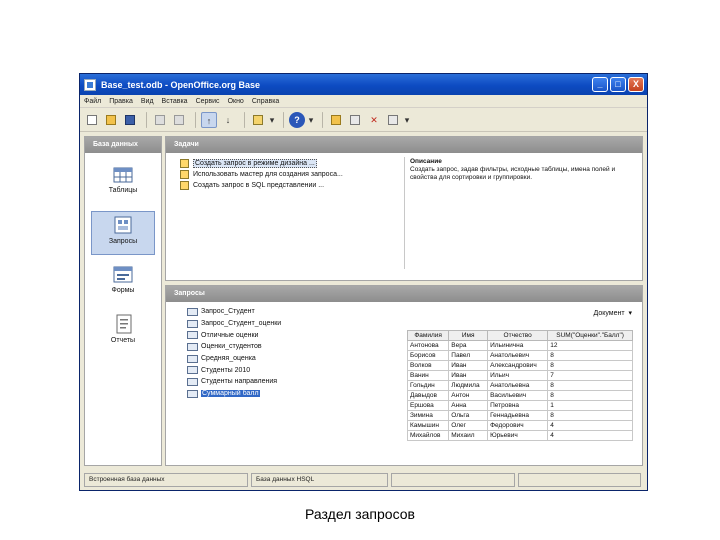  Describe the element at coordinates (179, 120) in the screenshot. I see `paste-icon` at that location.